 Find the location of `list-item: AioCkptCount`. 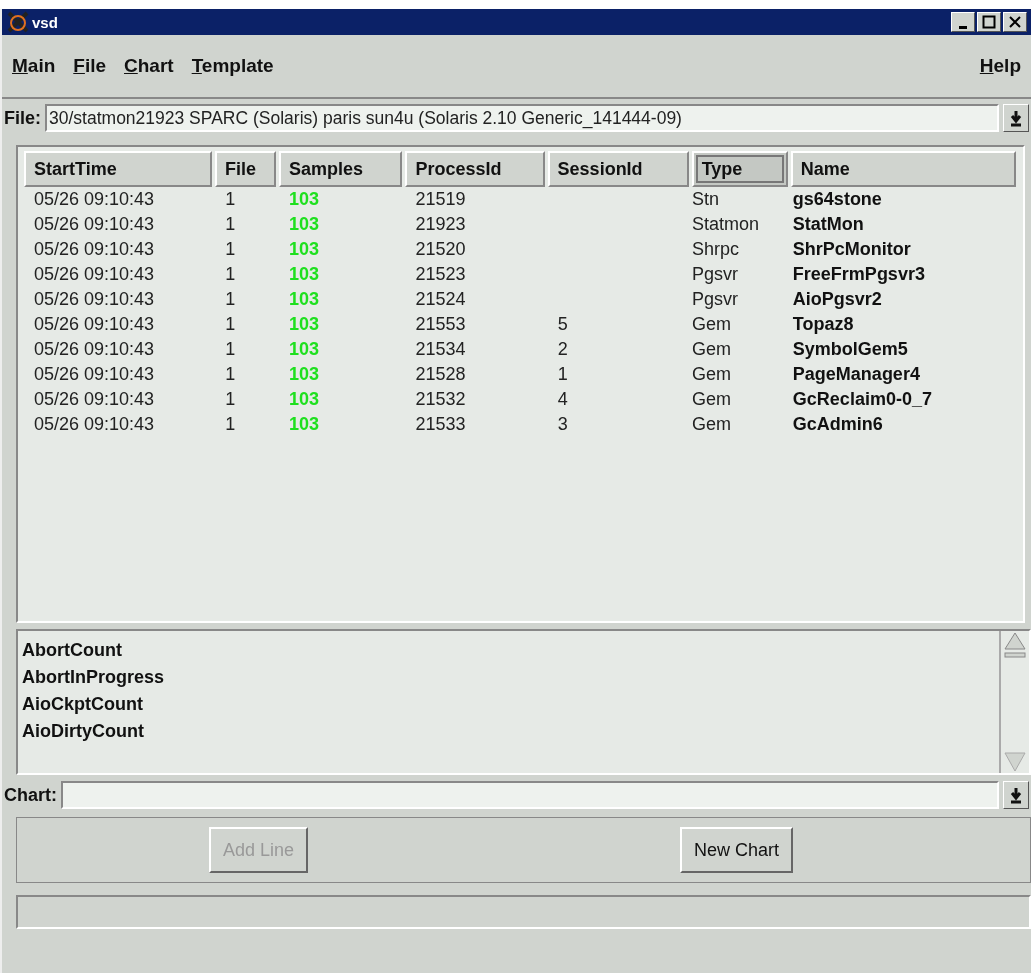

list-item: AioCkptCount is located at coordinates (508, 704).